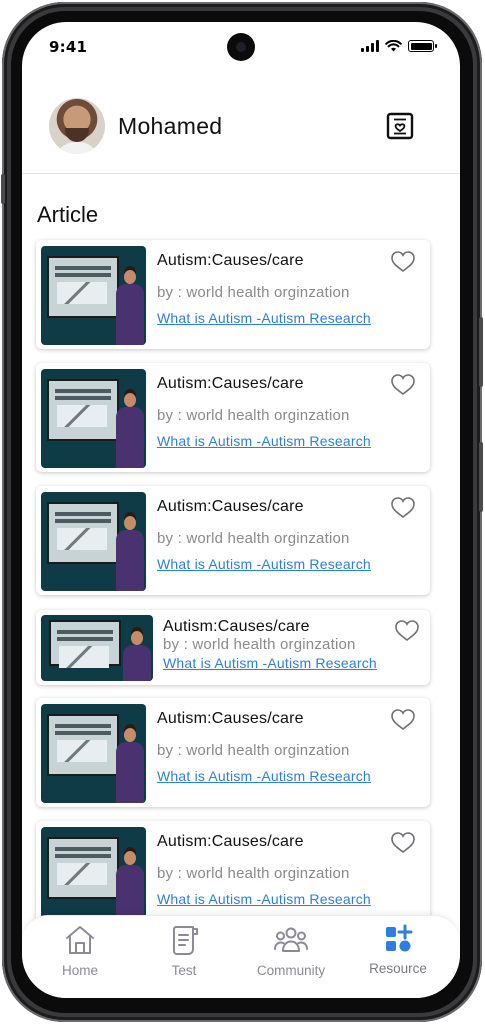  What do you see at coordinates (80, 940) in the screenshot?
I see `home-icon` at bounding box center [80, 940].